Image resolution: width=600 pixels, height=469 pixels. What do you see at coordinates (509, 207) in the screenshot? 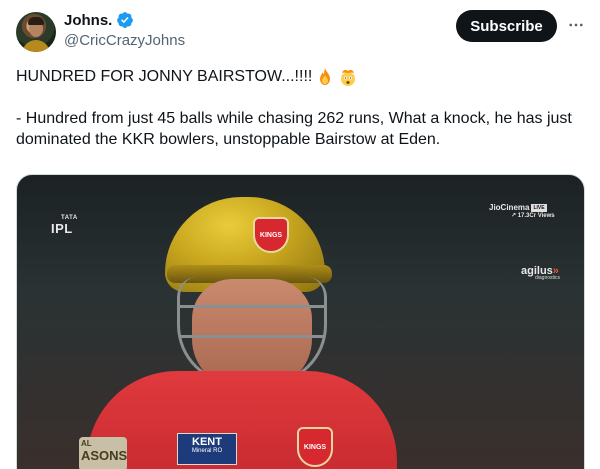
I see `stream-provider: JioCinema` at bounding box center [509, 207].